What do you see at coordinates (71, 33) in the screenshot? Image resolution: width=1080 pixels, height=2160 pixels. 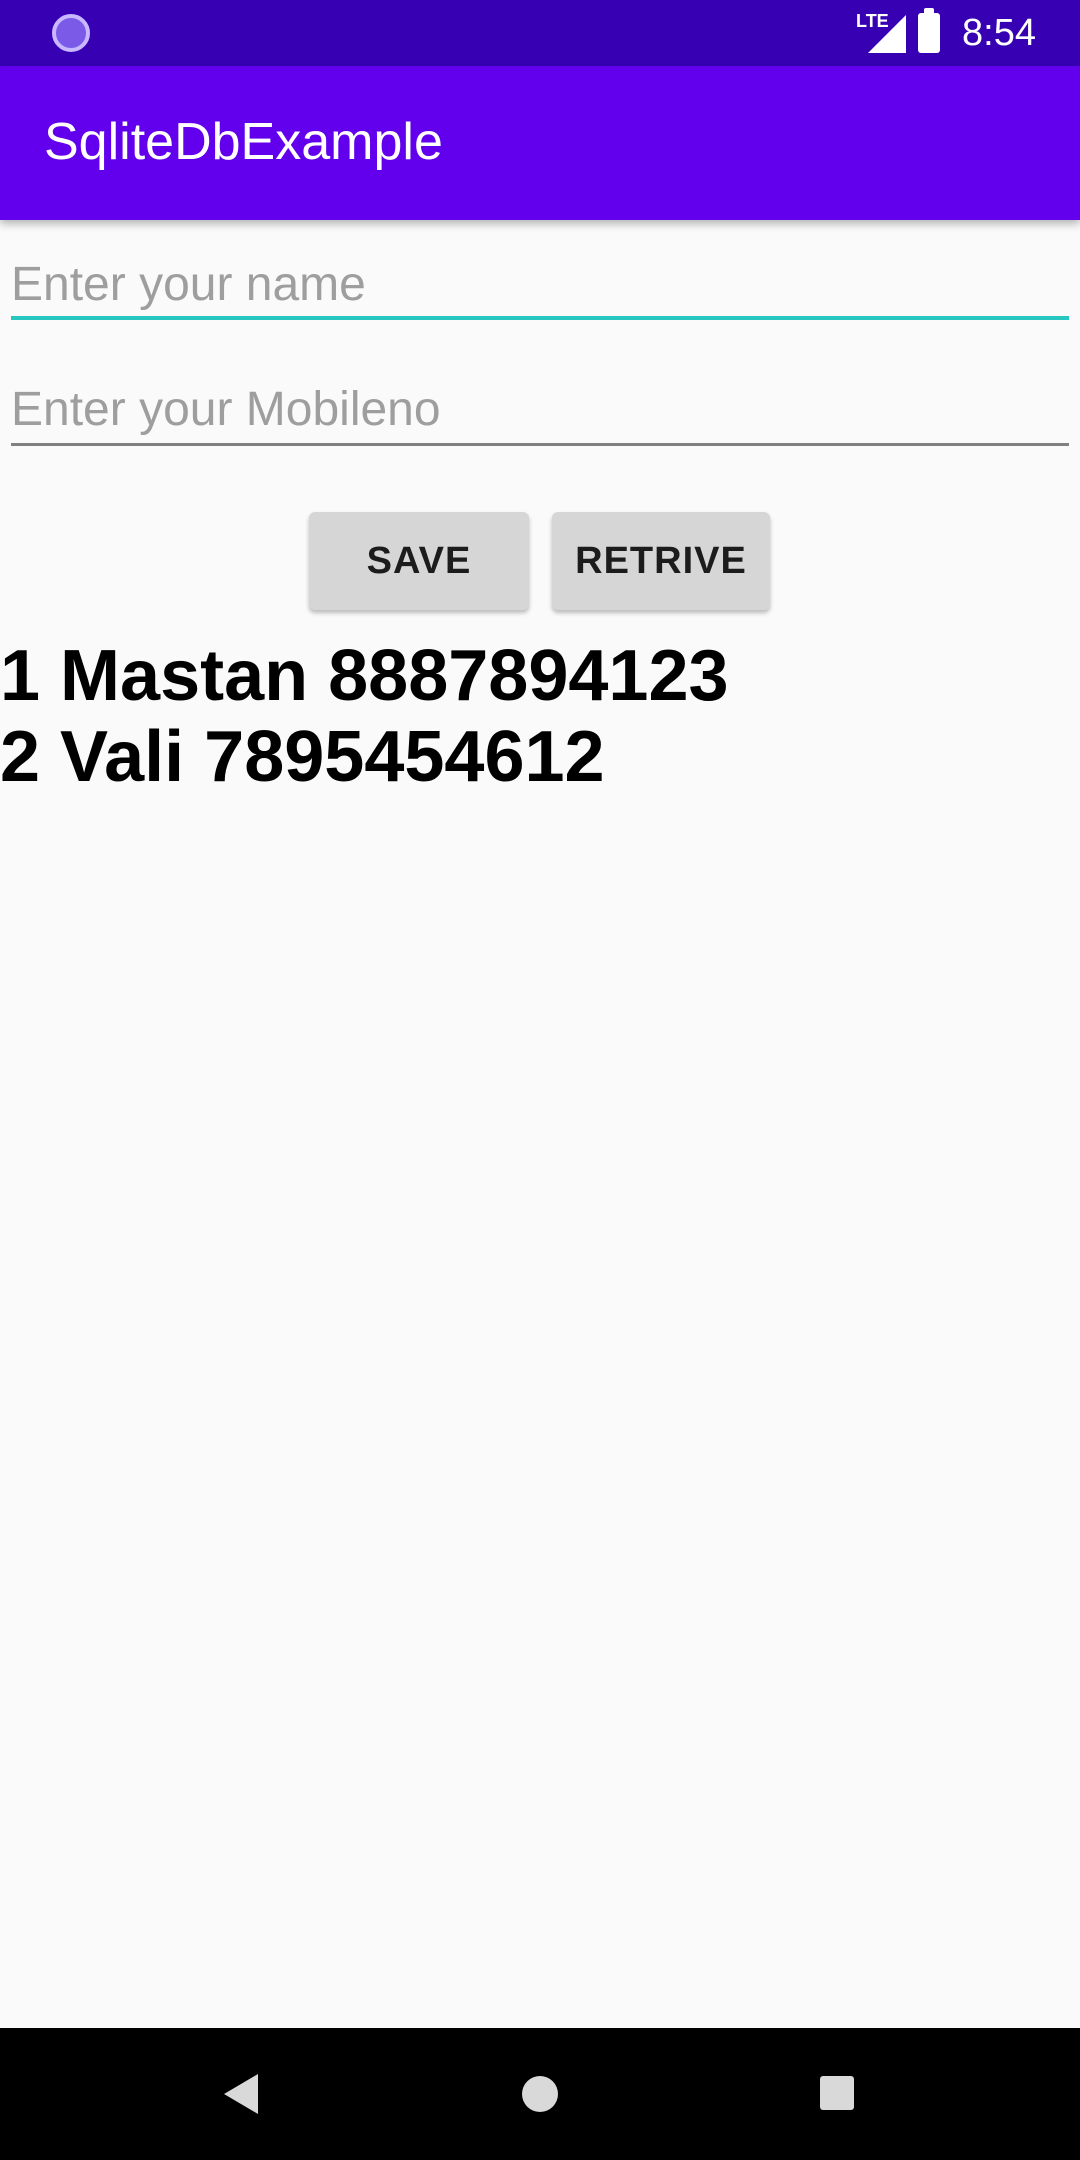 I see `app-notification-icon` at bounding box center [71, 33].